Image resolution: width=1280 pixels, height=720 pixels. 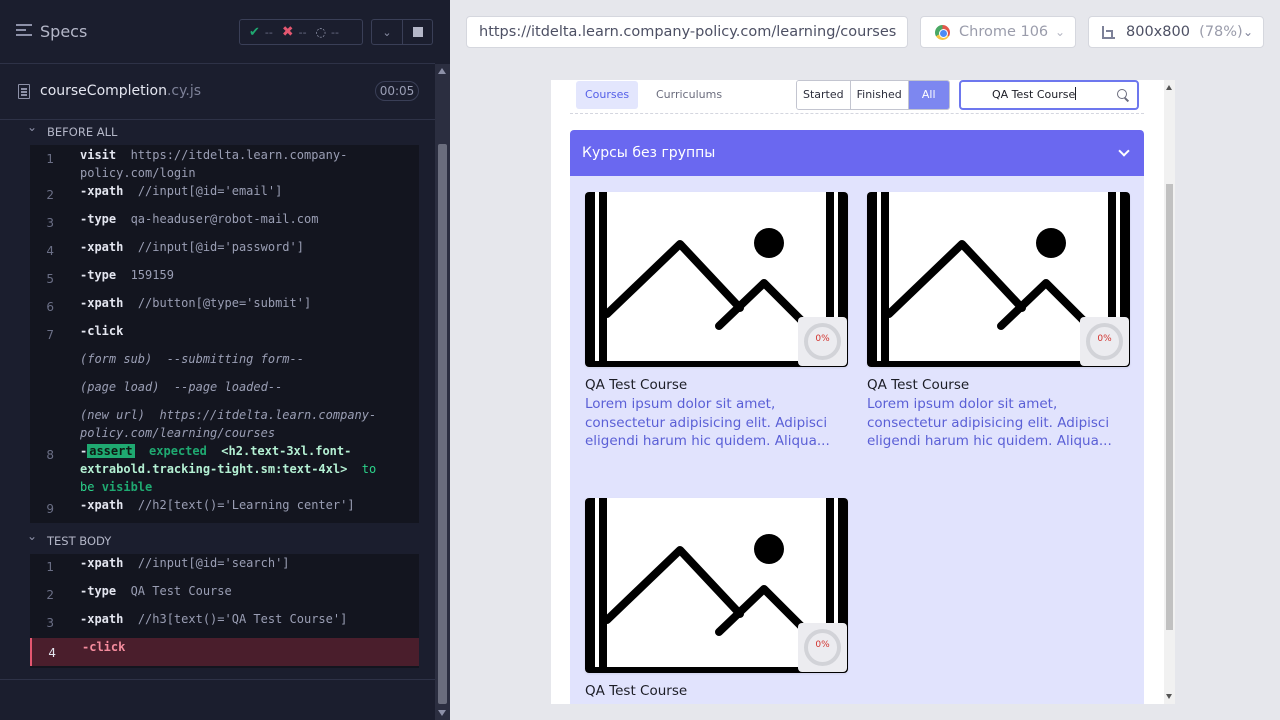 I want to click on pending-count: --, so click(x=335, y=32).